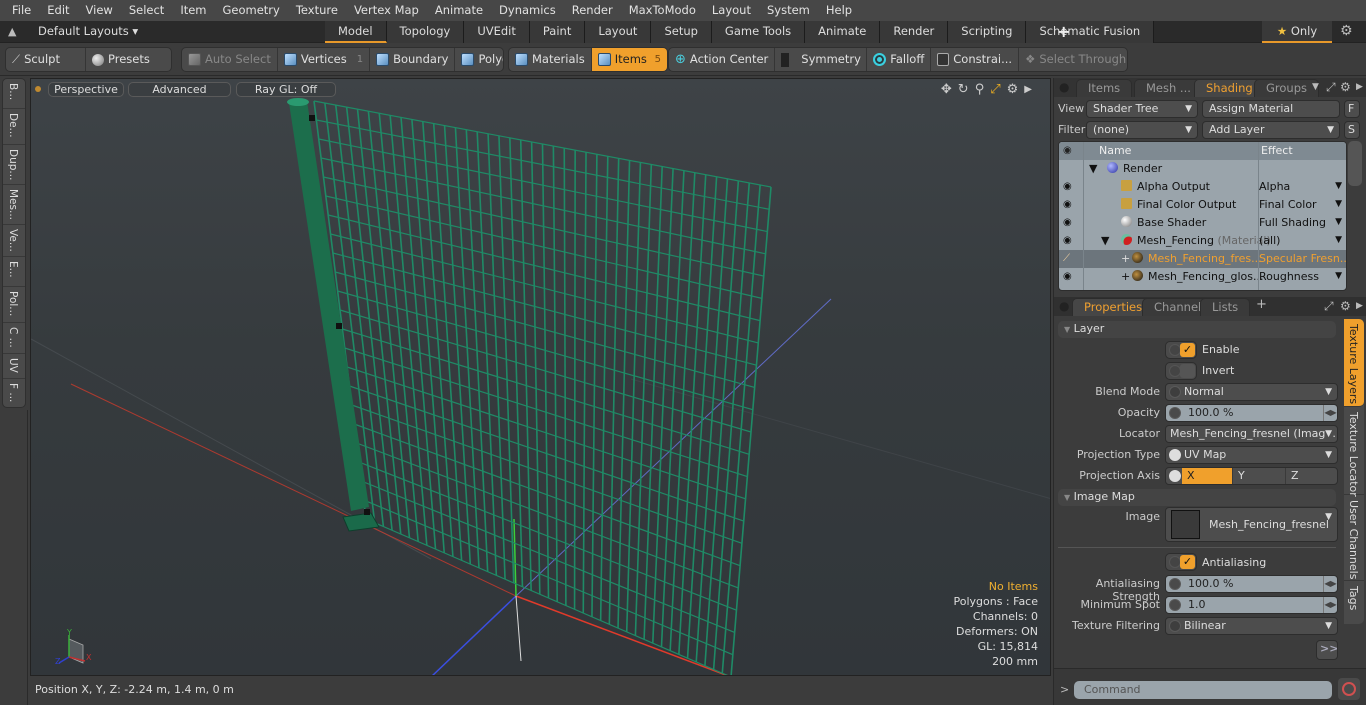 The image size is (1366, 705). What do you see at coordinates (722, 59) in the screenshot?
I see `action-center-button: ⊕ Action Center` at bounding box center [722, 59].